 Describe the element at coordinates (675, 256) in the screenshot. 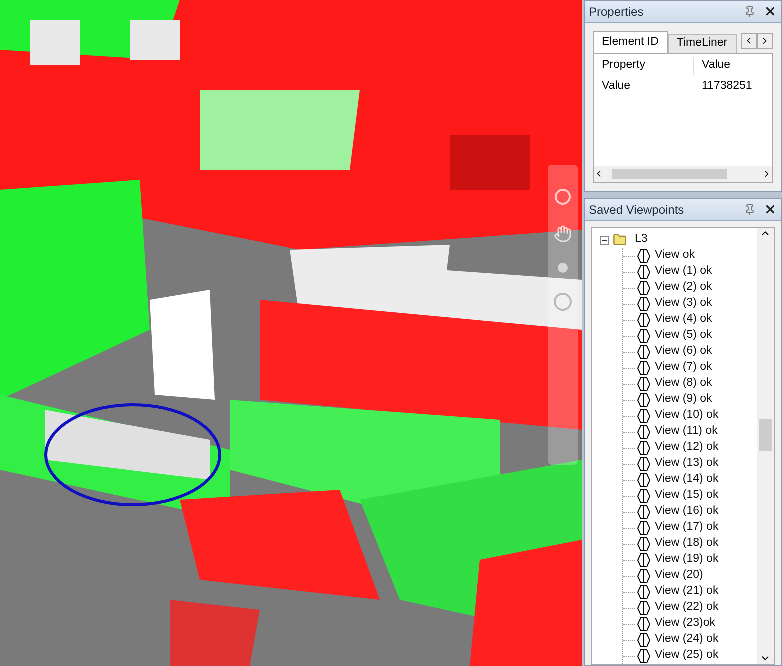

I see `tree-item: View ok` at that location.